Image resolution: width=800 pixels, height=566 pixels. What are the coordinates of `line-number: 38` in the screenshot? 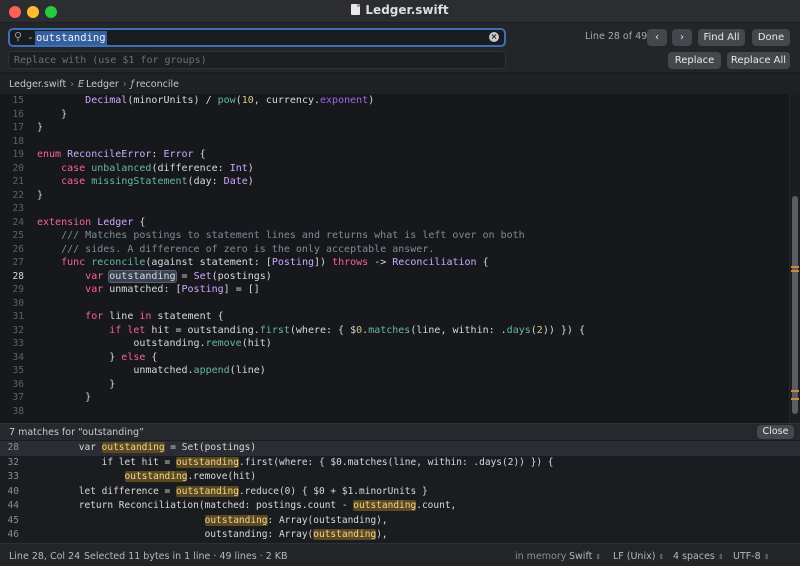 It's located at (18, 411).